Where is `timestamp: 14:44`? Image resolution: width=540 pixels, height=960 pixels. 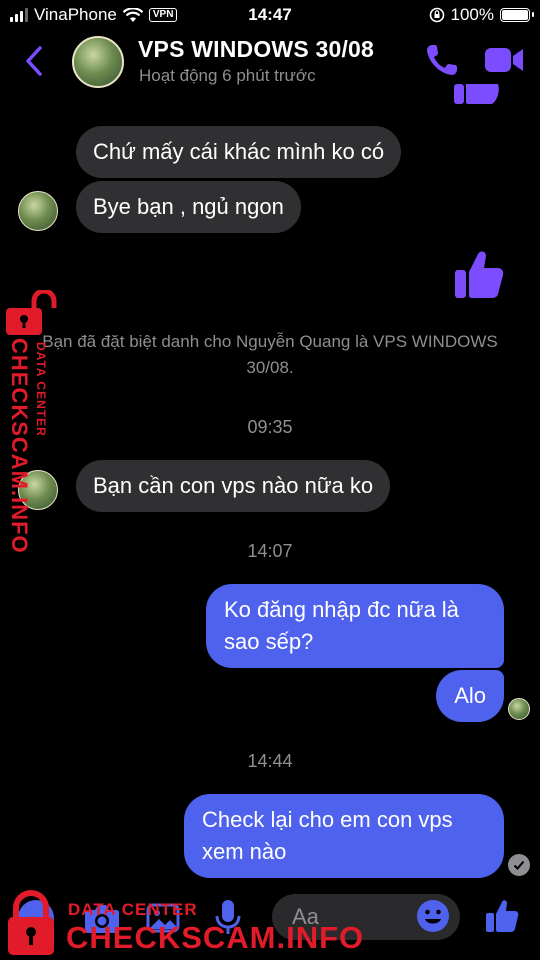 timestamp: 14:44 is located at coordinates (270, 761).